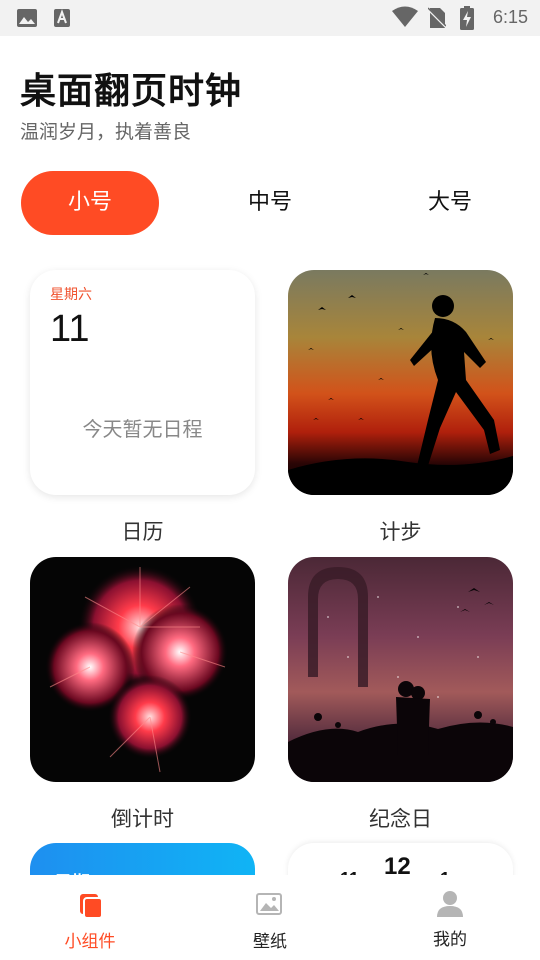 Image resolution: width=540 pixels, height=960 pixels. What do you see at coordinates (142, 532) in the screenshot?
I see `widget-label-calendar: 日历` at bounding box center [142, 532].